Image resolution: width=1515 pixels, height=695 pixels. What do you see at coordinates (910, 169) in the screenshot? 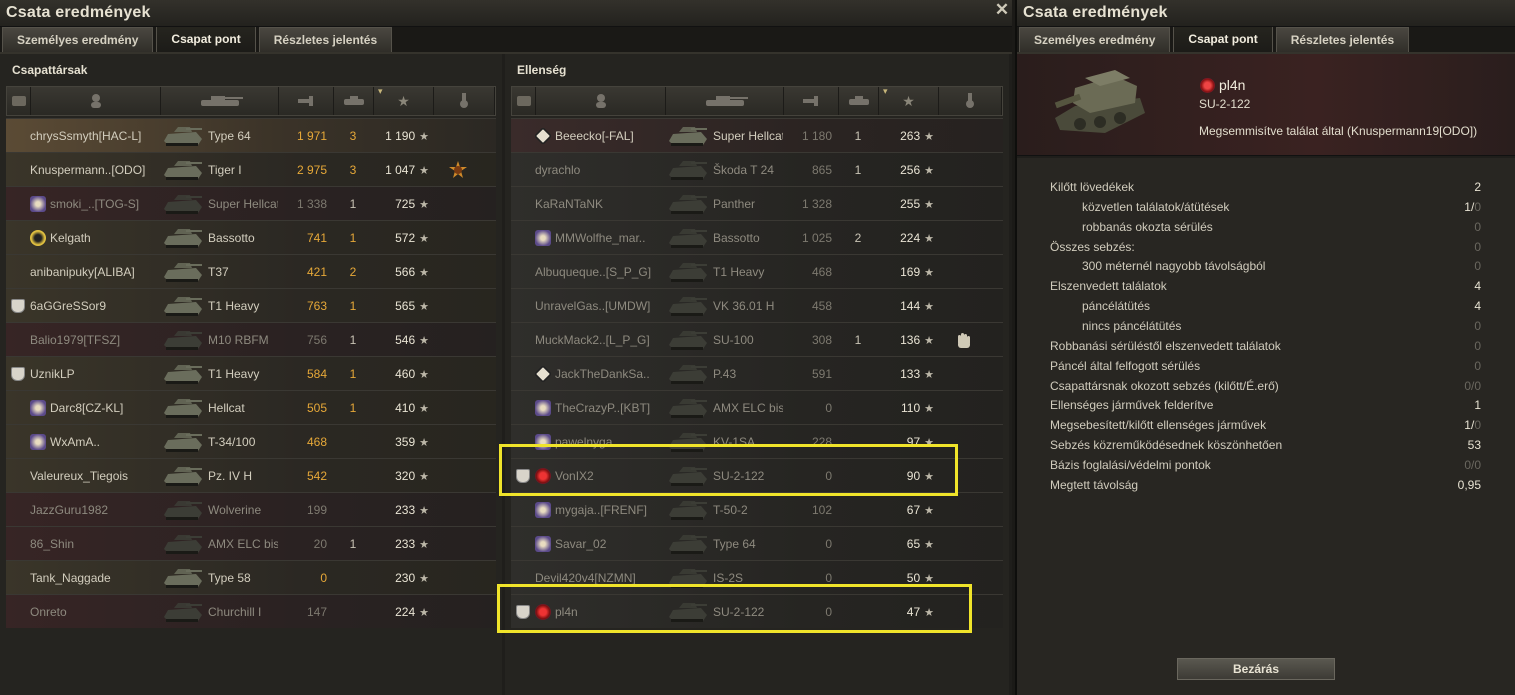
I see `xp-value: 256` at bounding box center [910, 169].